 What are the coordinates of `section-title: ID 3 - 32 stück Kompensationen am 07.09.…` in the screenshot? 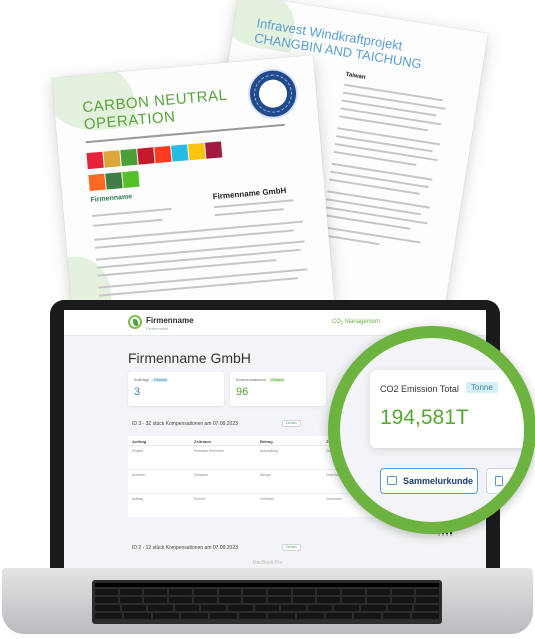 It's located at (185, 424).